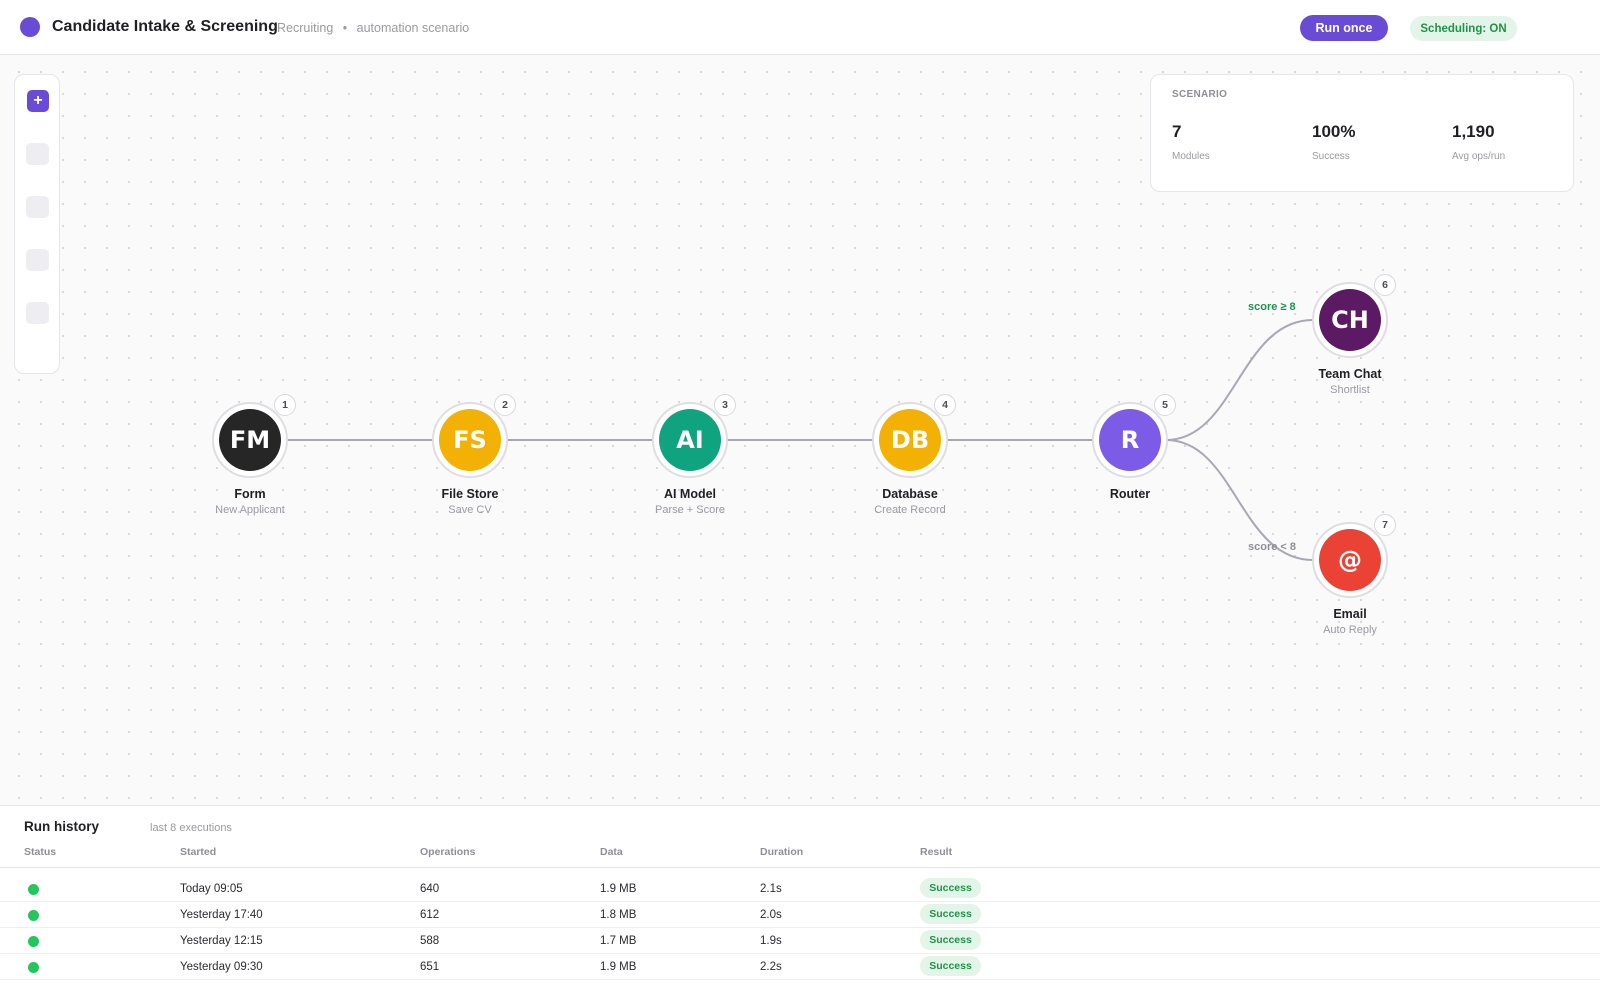 The image size is (1600, 1000). I want to click on module-email-action: Auto Reply, so click(1350, 630).